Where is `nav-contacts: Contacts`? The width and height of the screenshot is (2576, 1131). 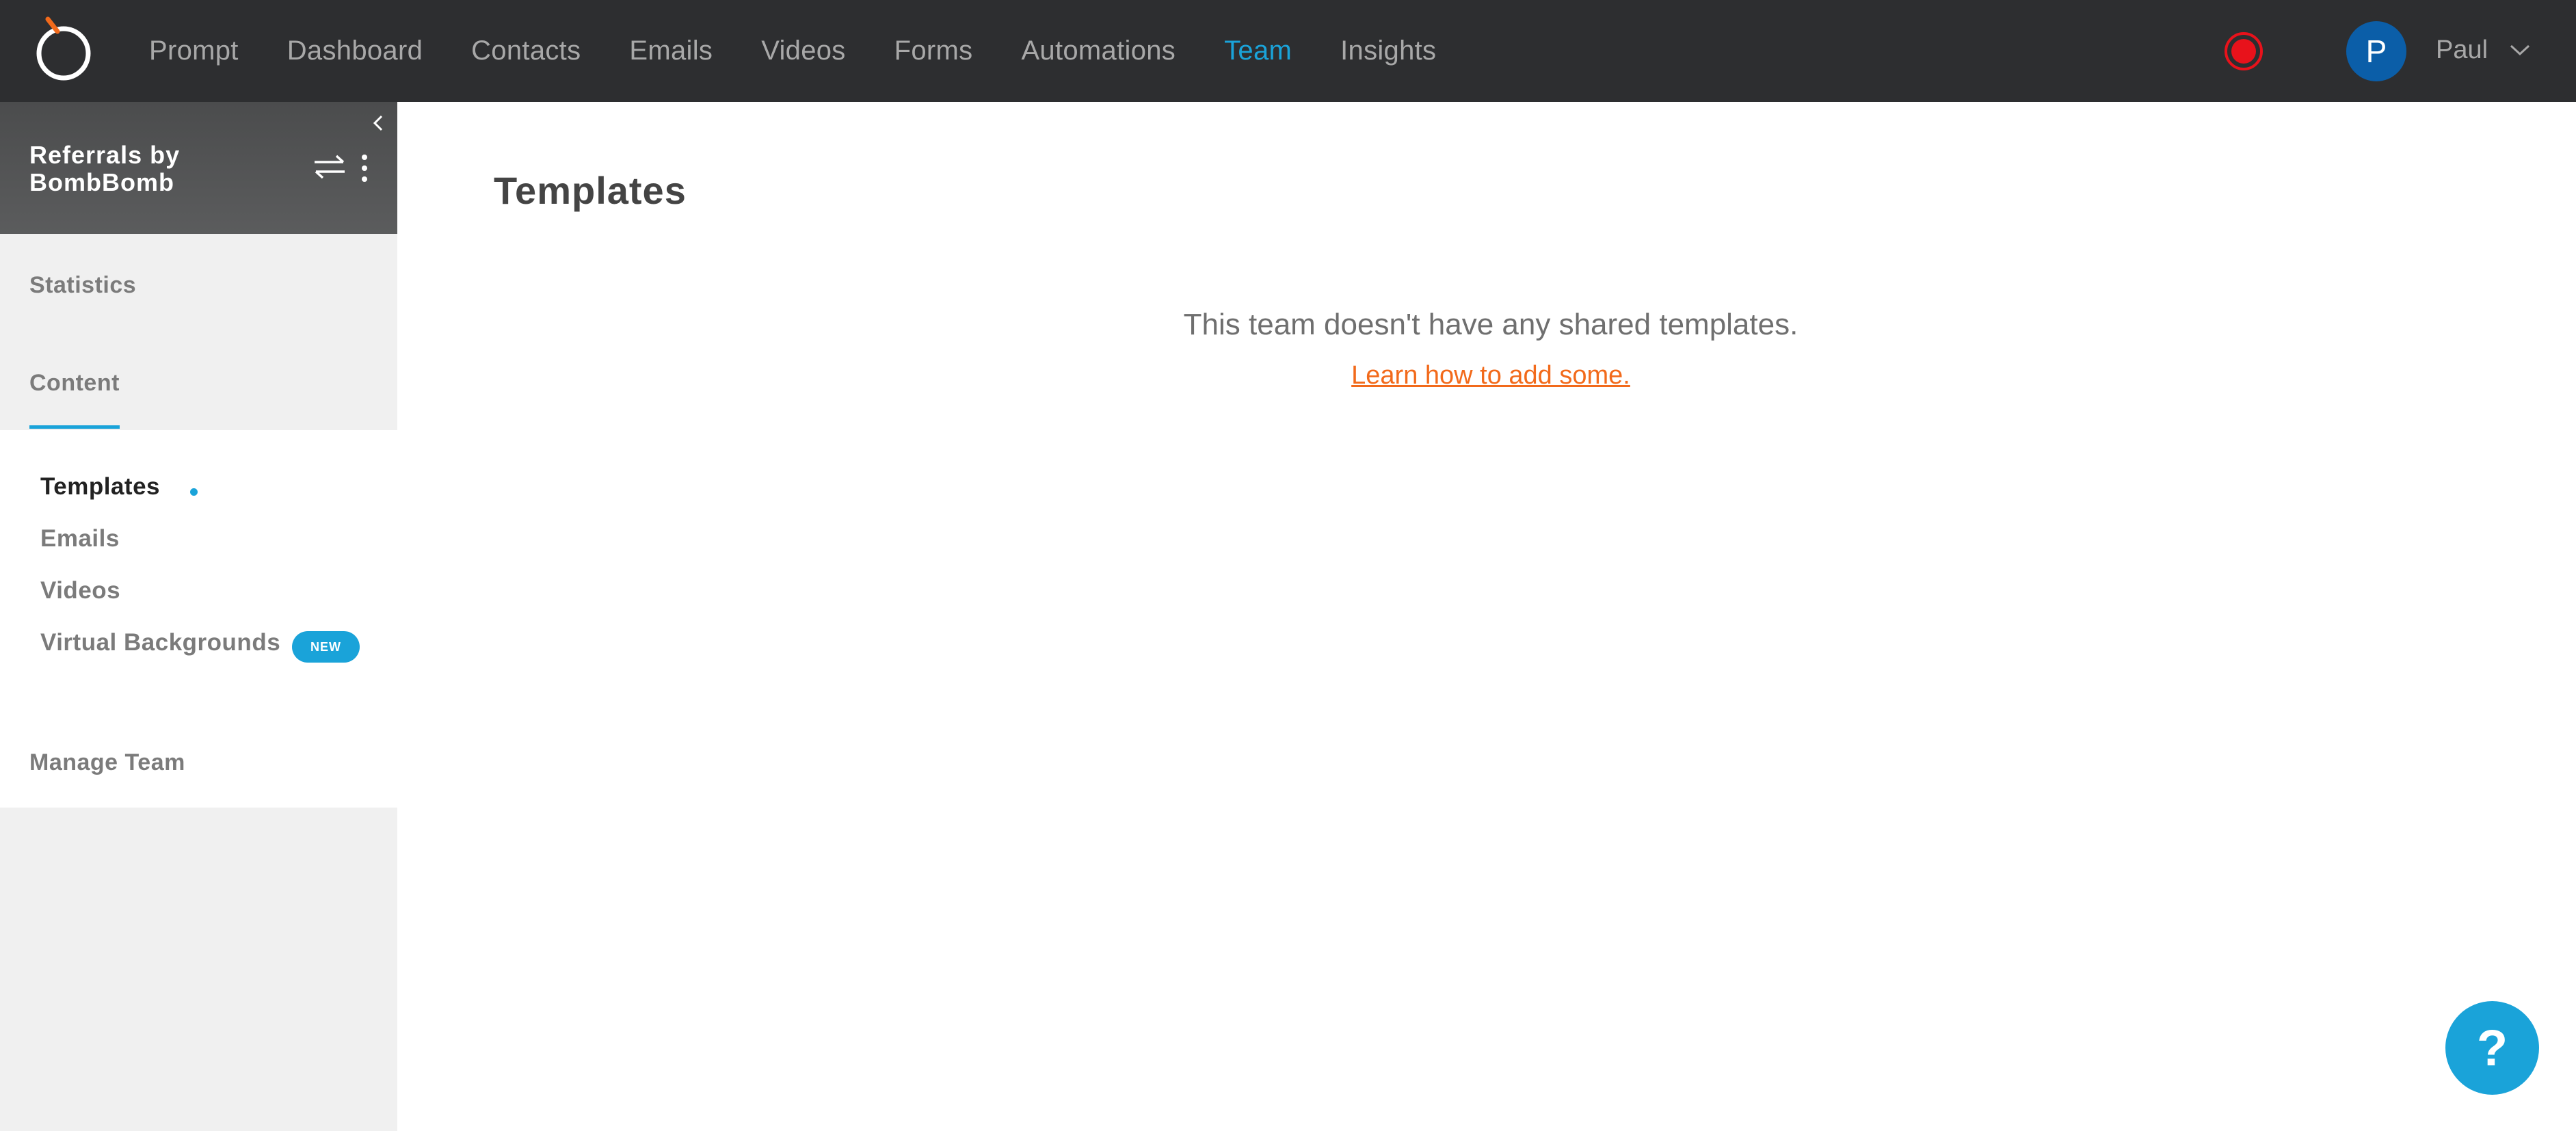 nav-contacts: Contacts is located at coordinates (526, 51).